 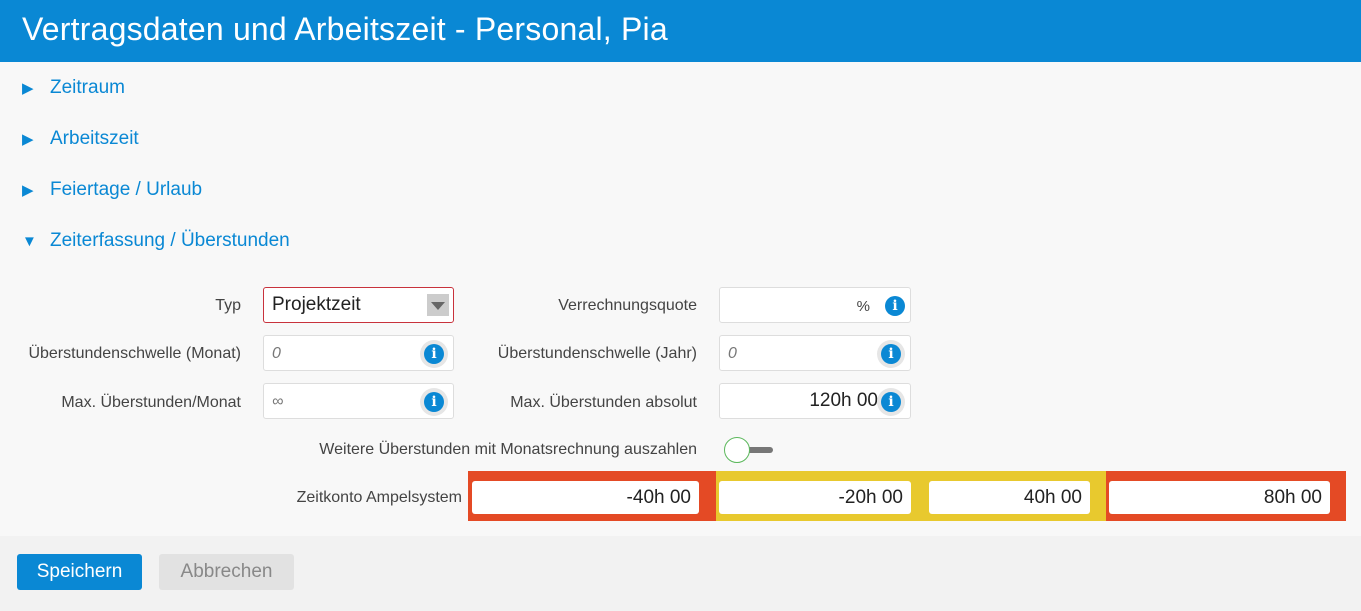 I want to click on typ-selected-value: Projektzeit, so click(x=316, y=304).